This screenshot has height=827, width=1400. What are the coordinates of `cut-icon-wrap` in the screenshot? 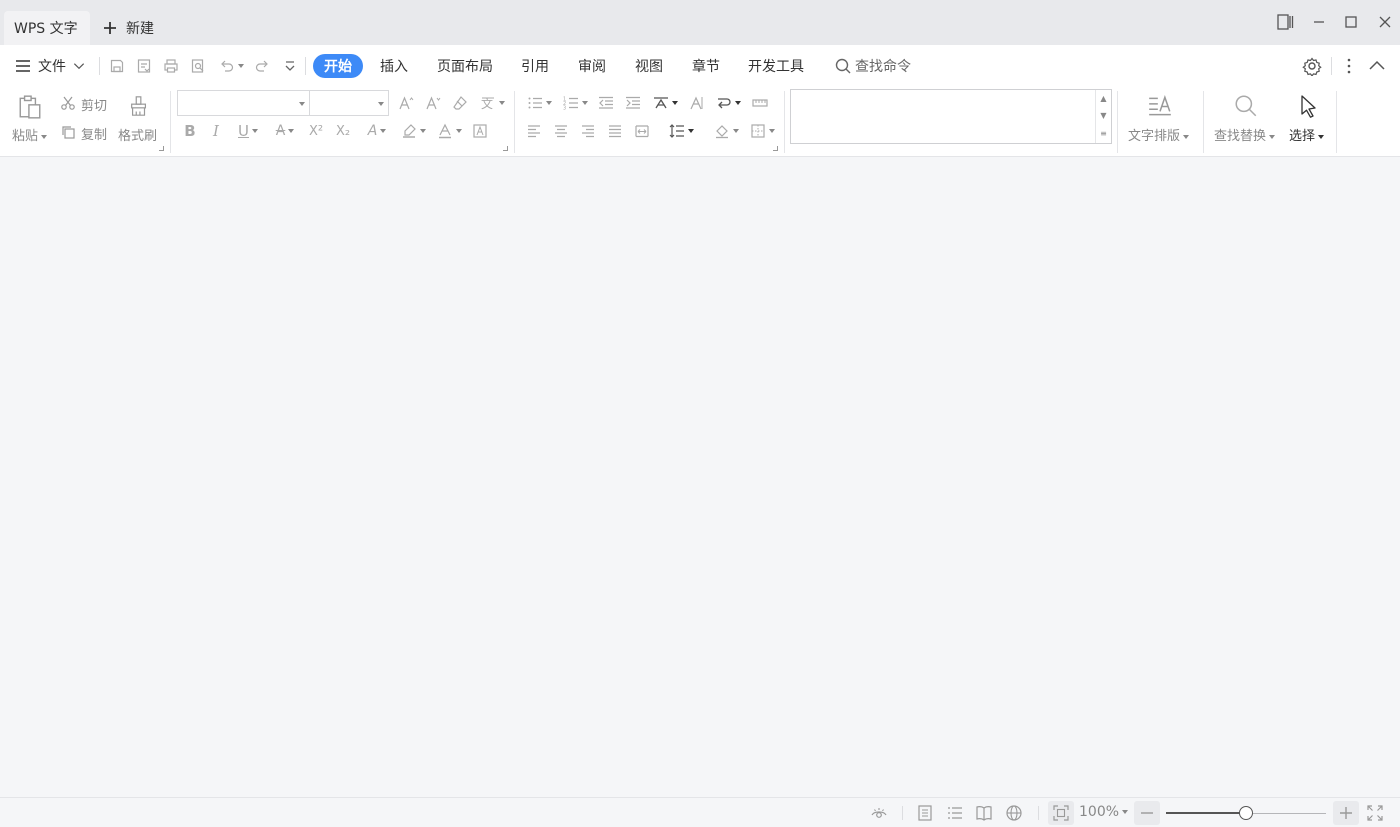 It's located at (68, 103).